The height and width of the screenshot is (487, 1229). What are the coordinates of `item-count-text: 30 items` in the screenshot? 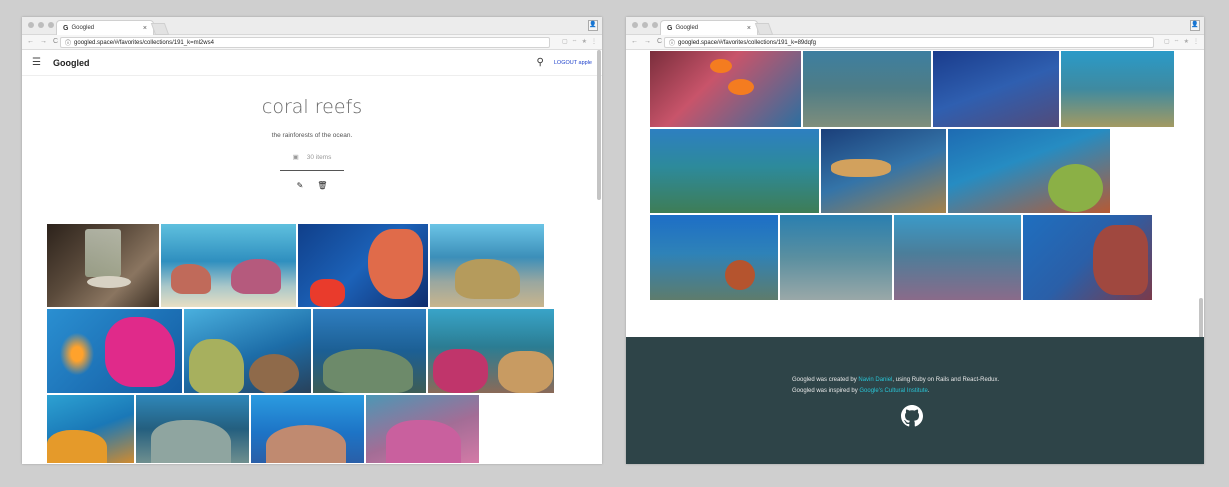 It's located at (319, 157).